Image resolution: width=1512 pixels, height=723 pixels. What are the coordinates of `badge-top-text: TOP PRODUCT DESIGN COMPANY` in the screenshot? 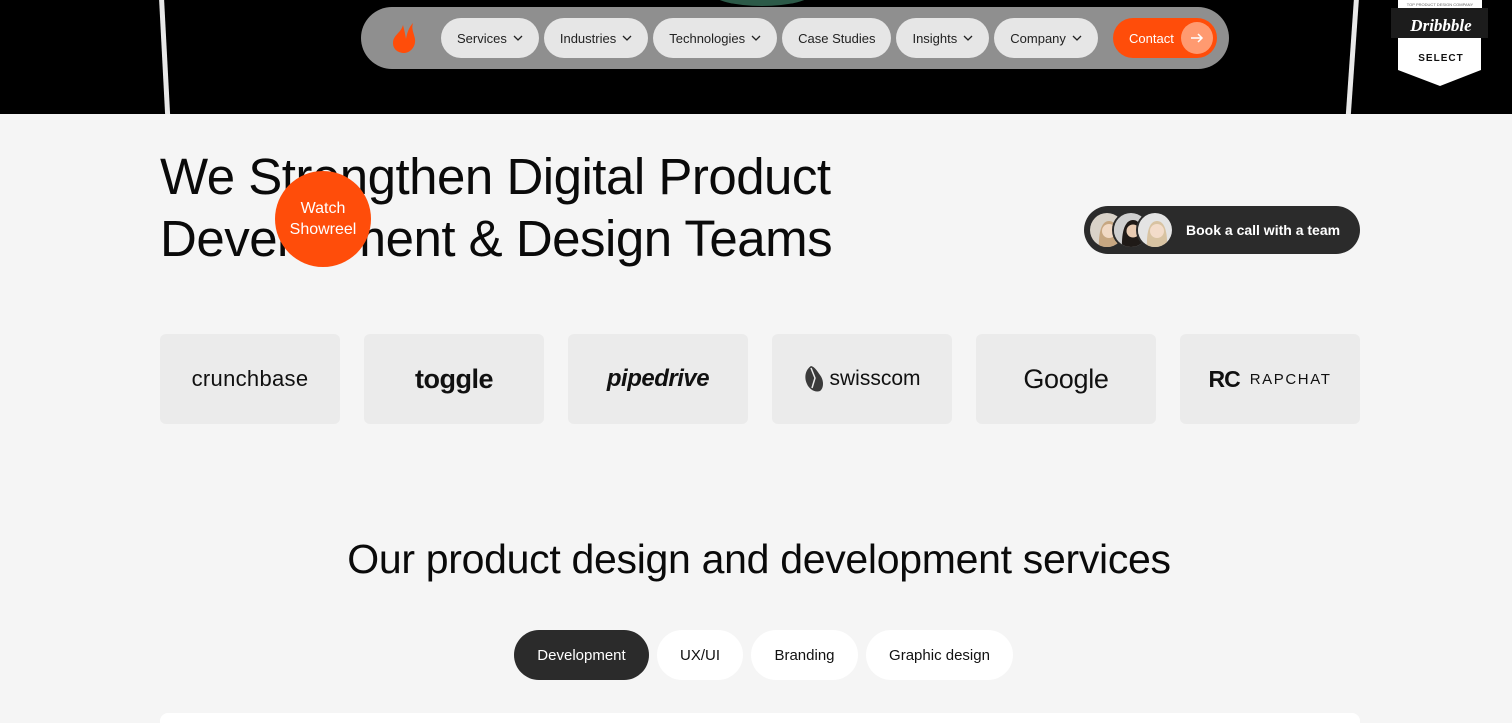 It's located at (1440, 4).